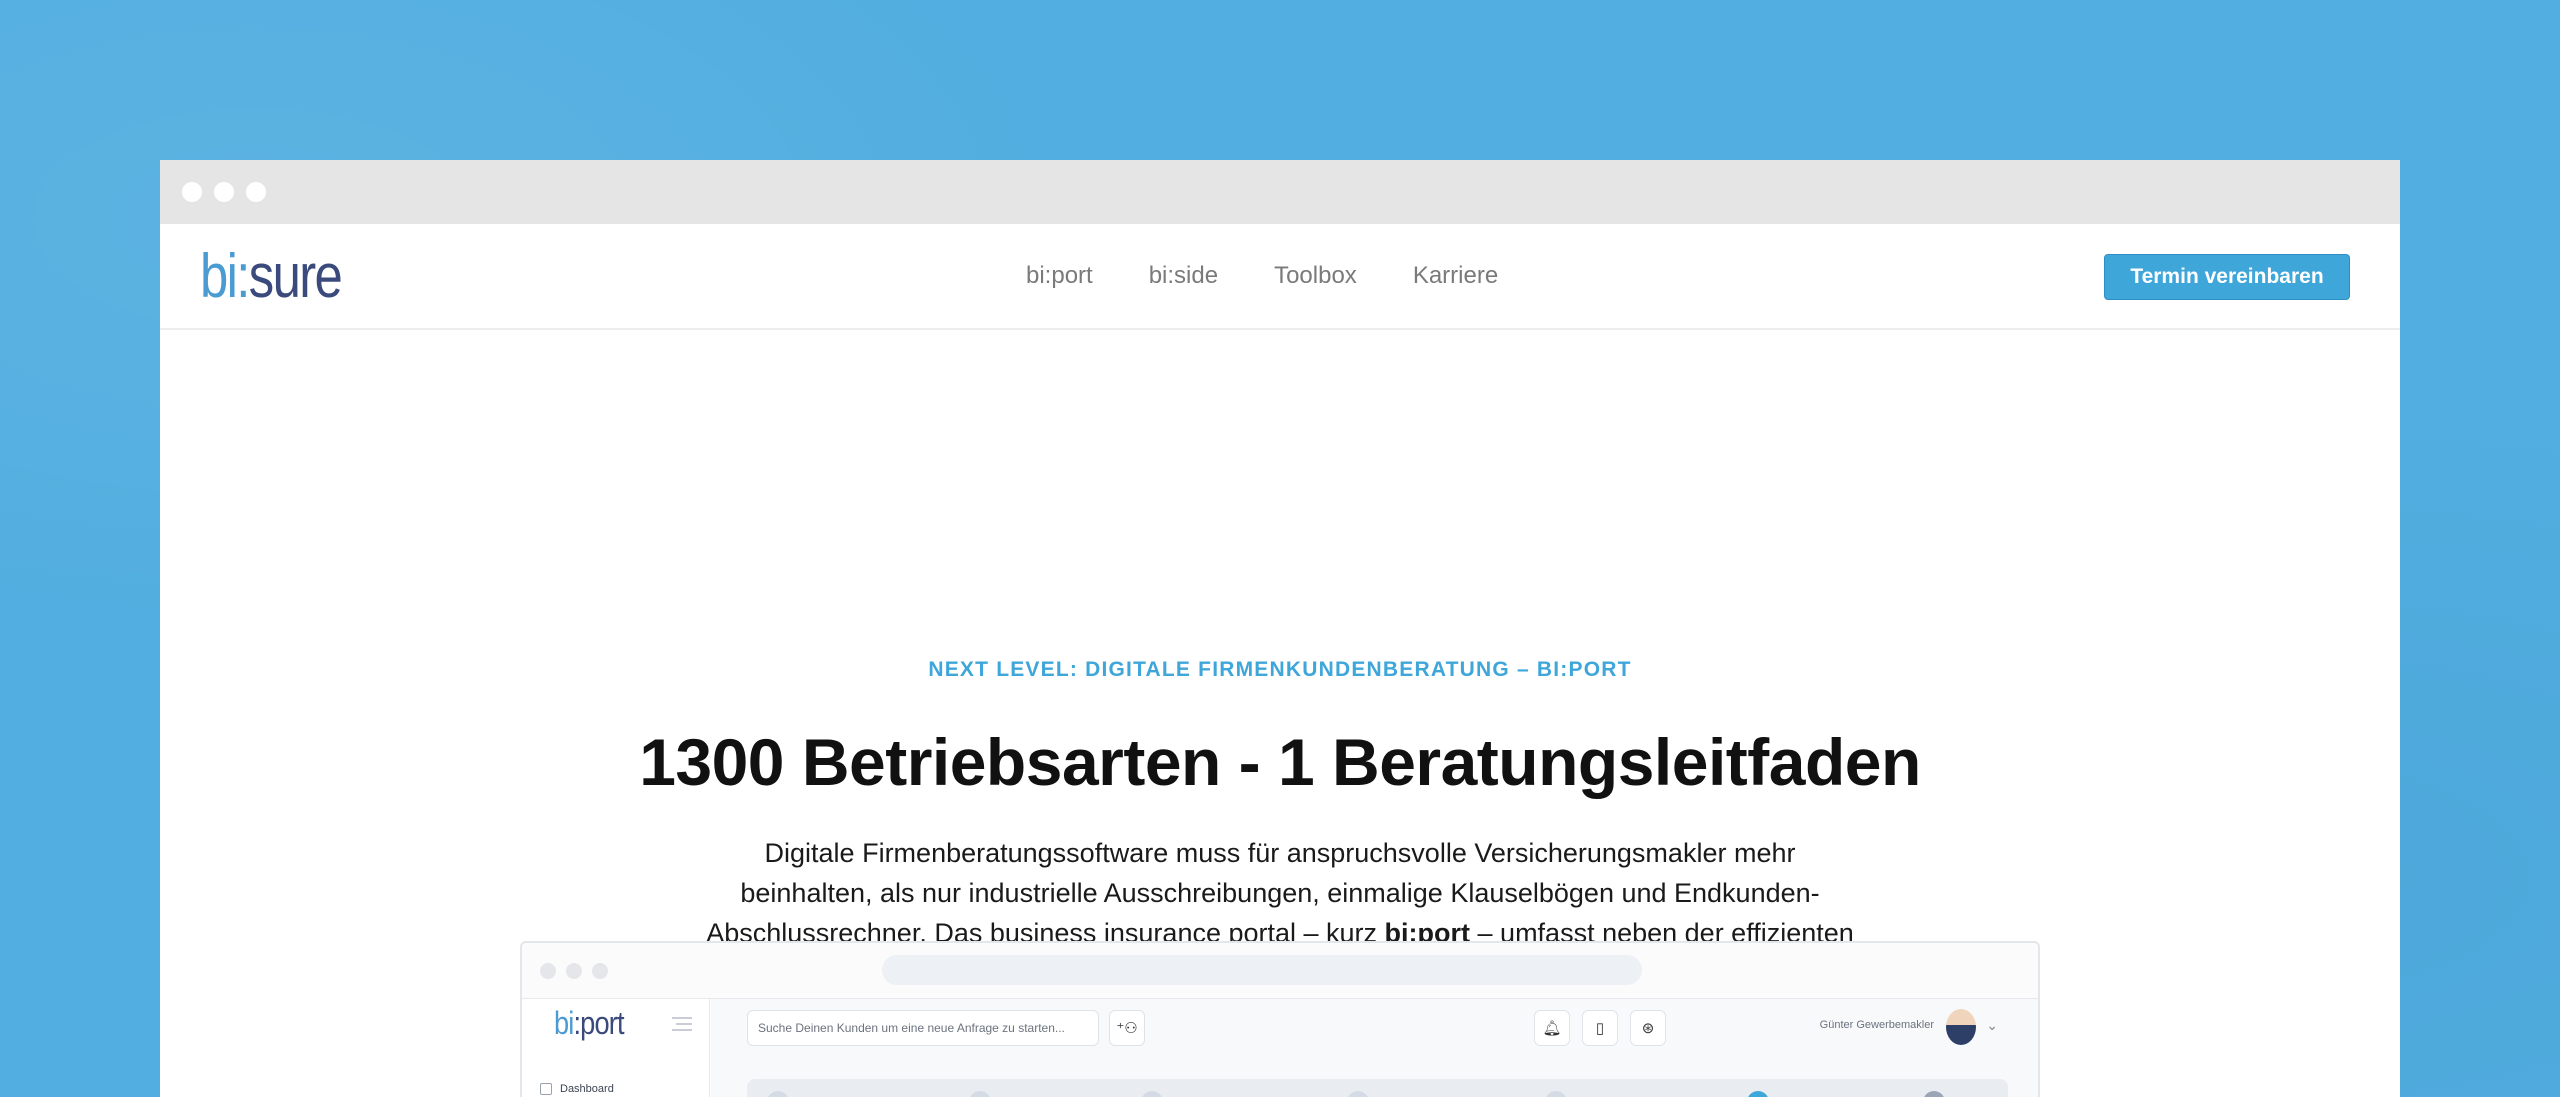  What do you see at coordinates (1315, 276) in the screenshot?
I see `nav-toolbox: Toolbox` at bounding box center [1315, 276].